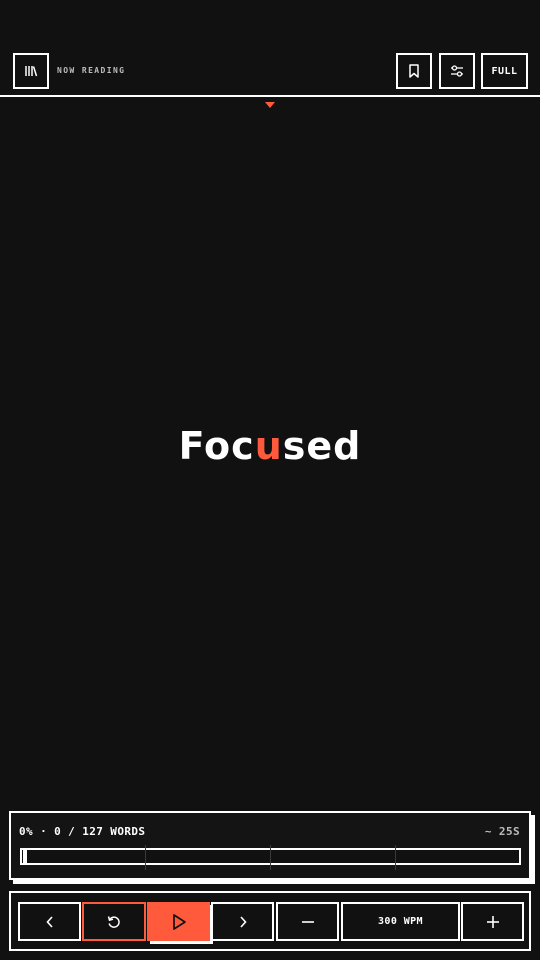  What do you see at coordinates (270, 105) in the screenshot?
I see `focus-marker-icon` at bounding box center [270, 105].